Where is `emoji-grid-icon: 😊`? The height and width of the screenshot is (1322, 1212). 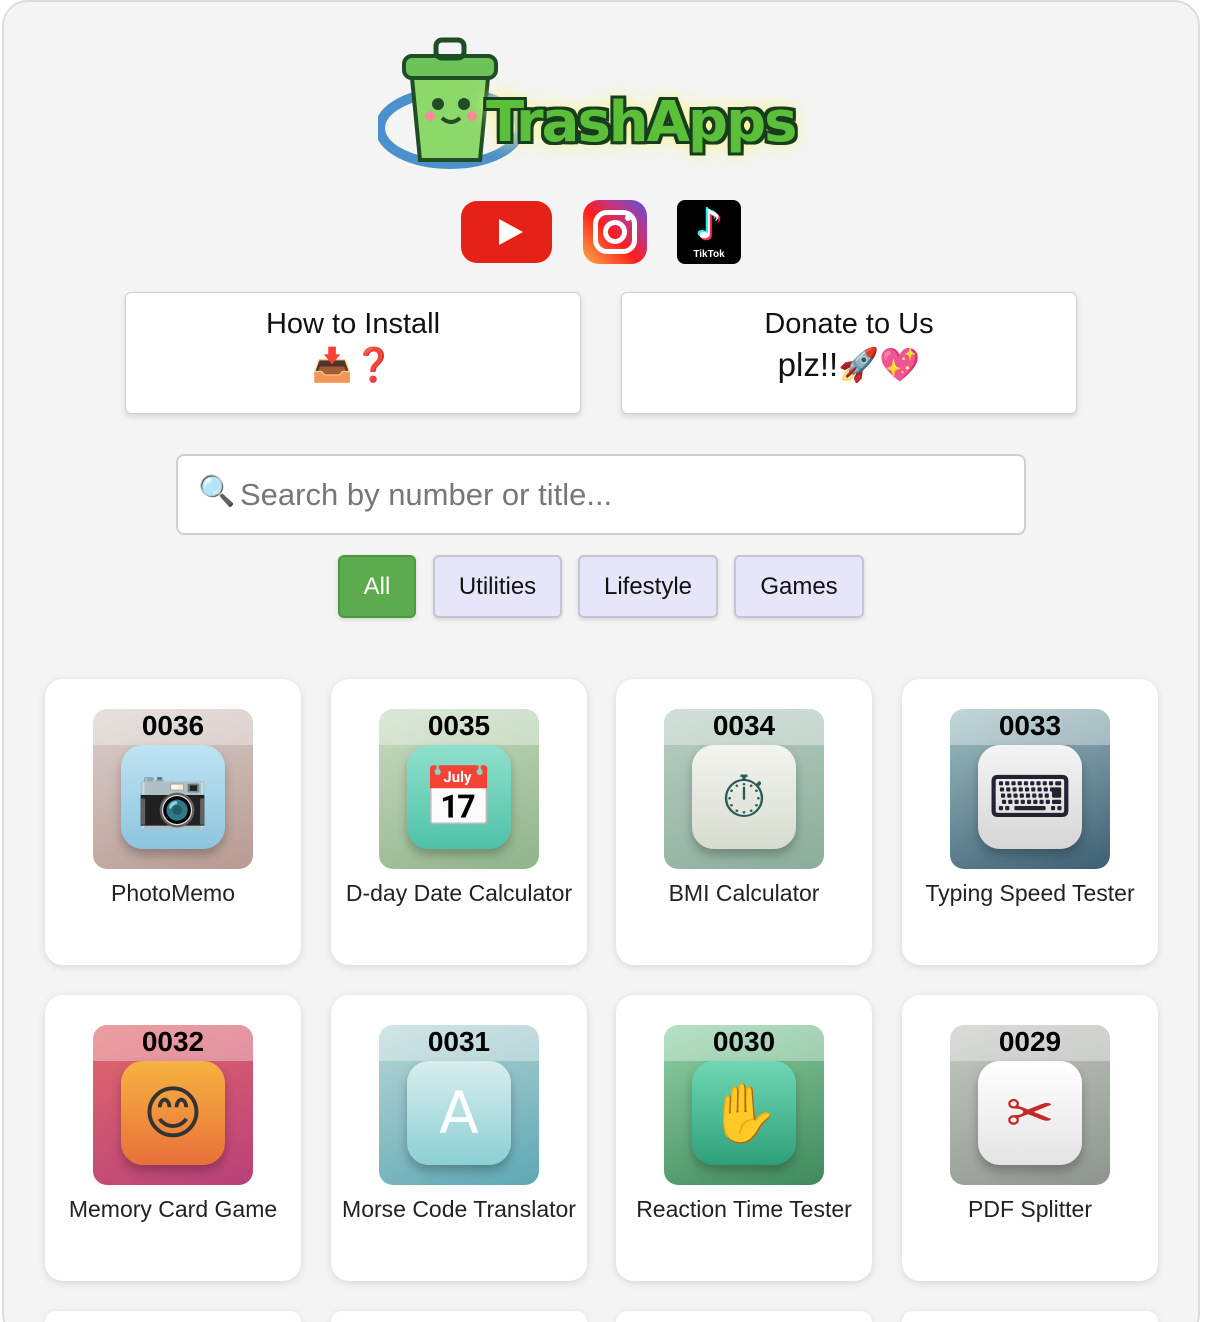
emoji-grid-icon: 😊 is located at coordinates (173, 1113).